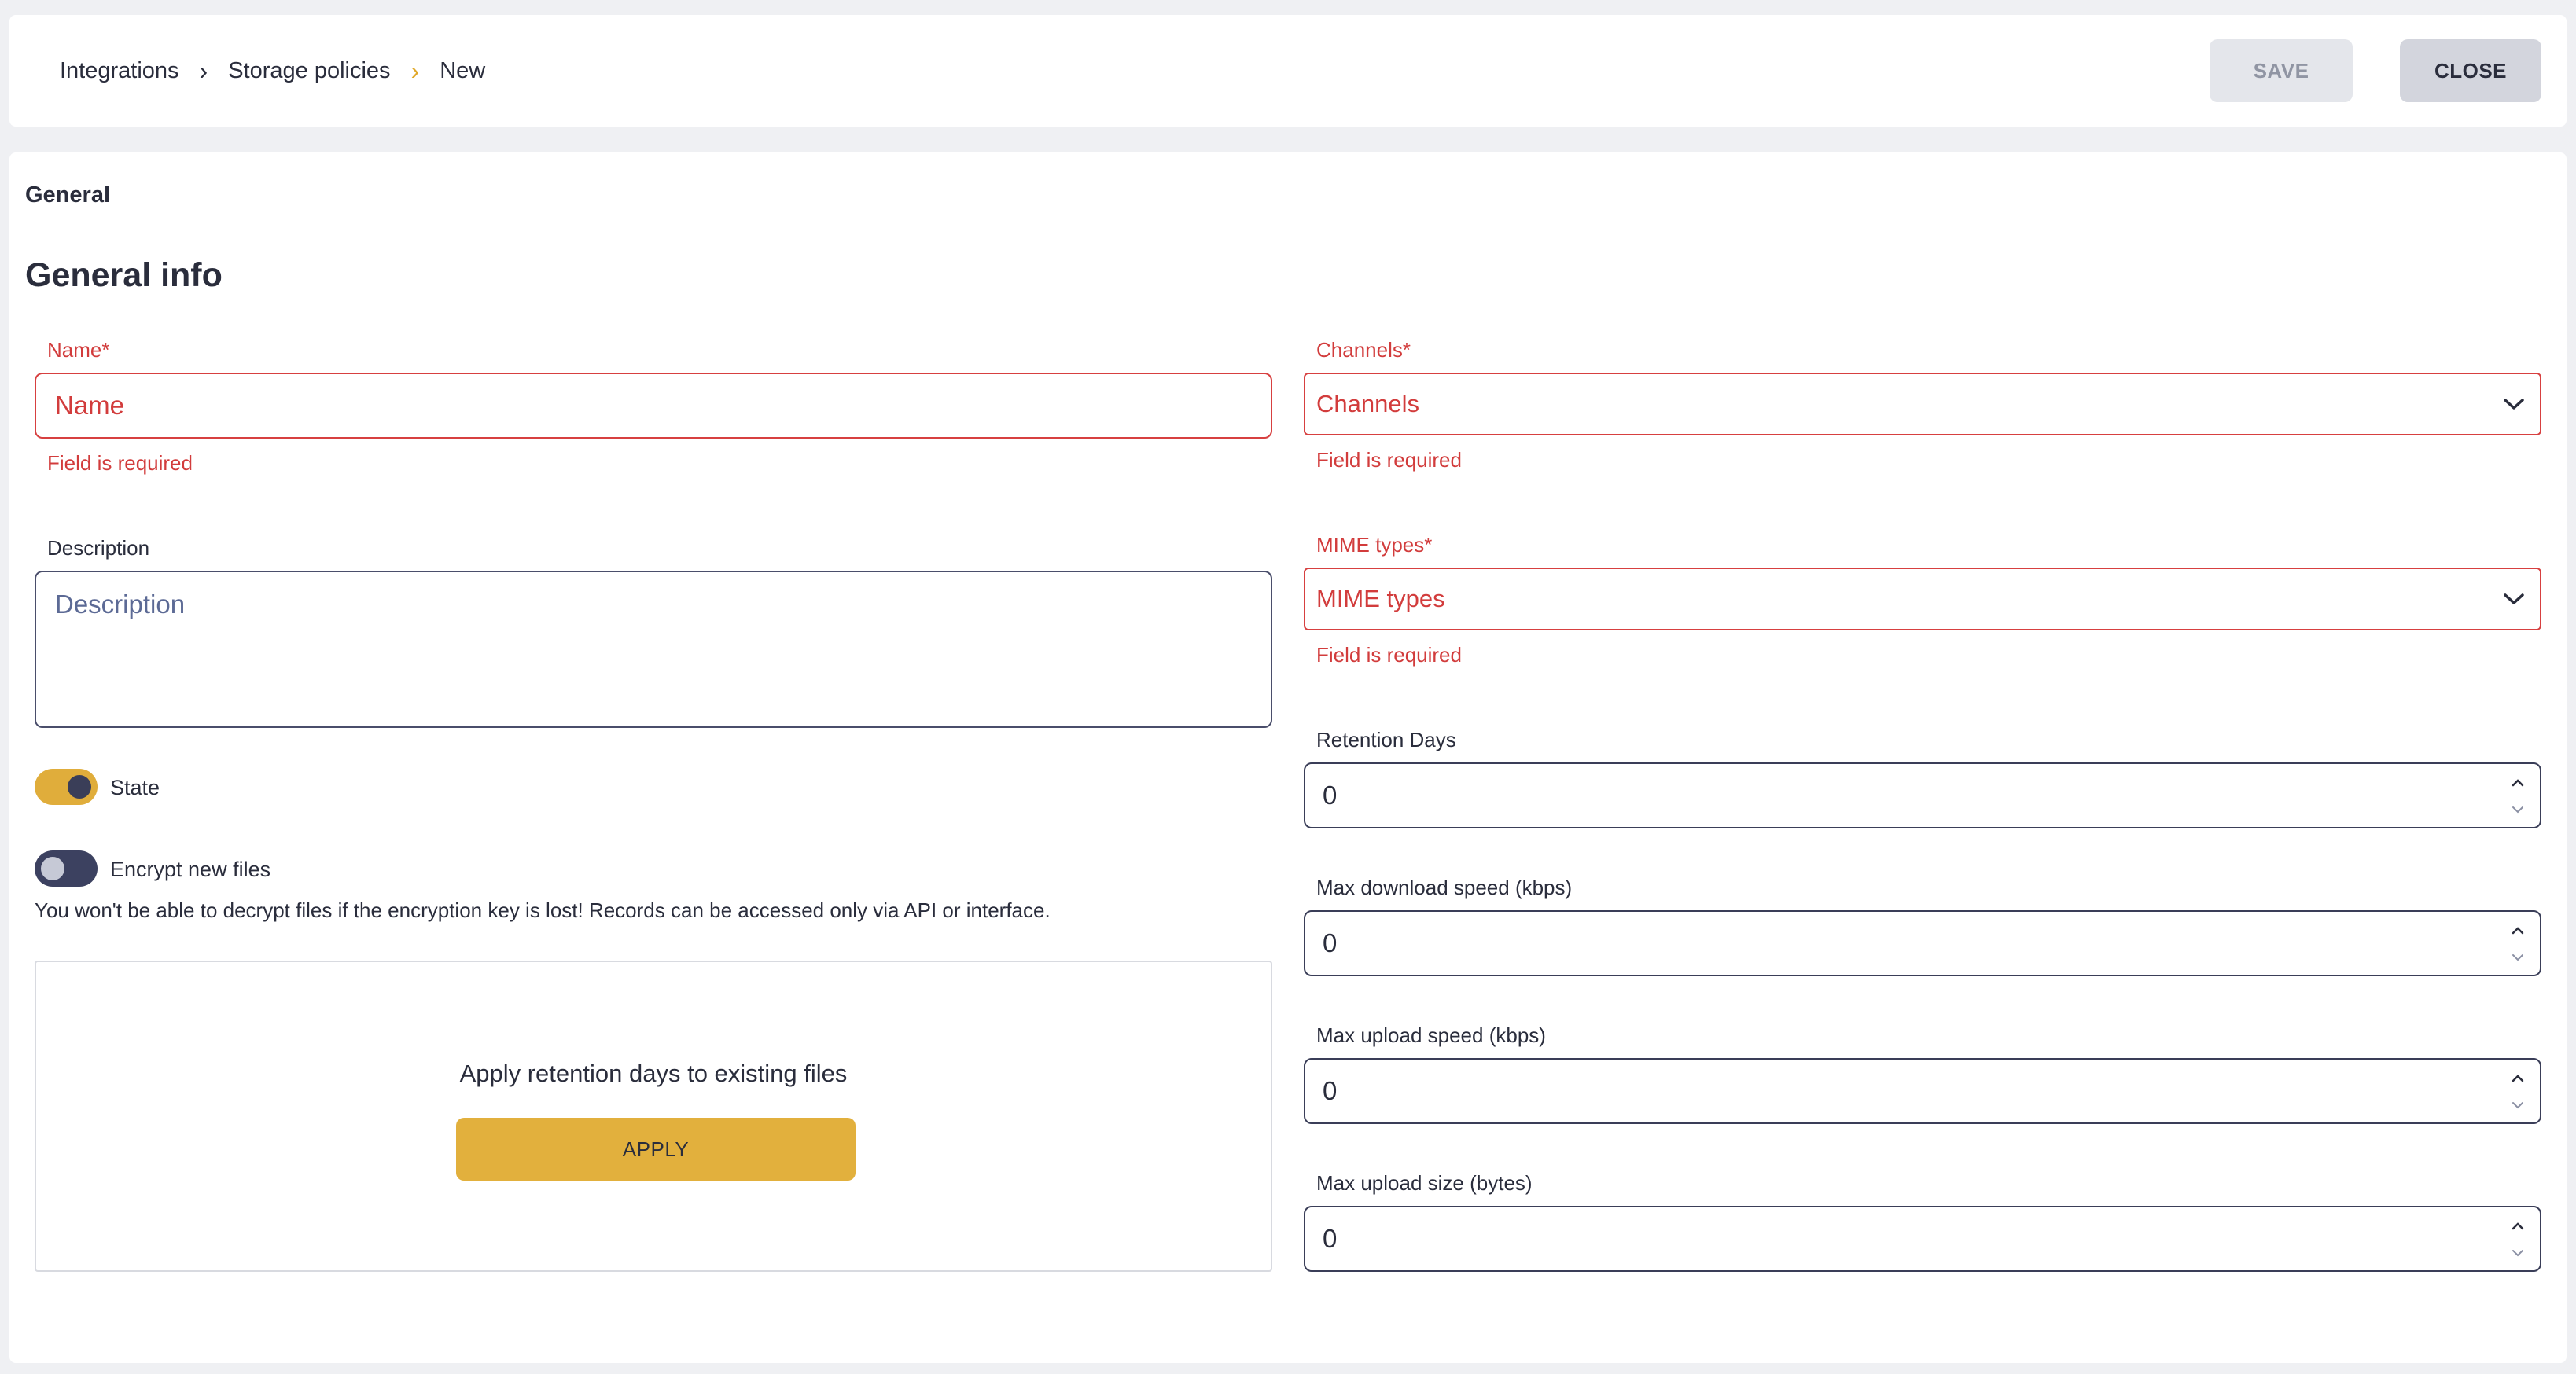 The width and height of the screenshot is (2576, 1374). What do you see at coordinates (119, 71) in the screenshot?
I see `breadcrumb-integrations: Integrations` at bounding box center [119, 71].